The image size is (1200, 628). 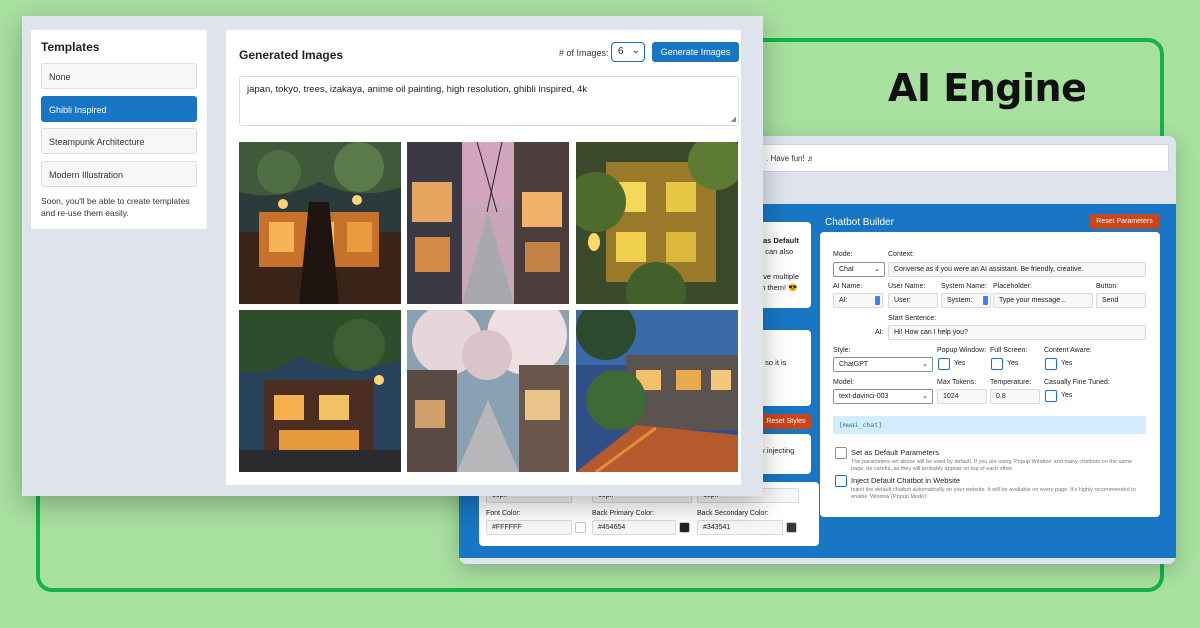 What do you see at coordinates (901, 254) in the screenshot?
I see `context-label: Context:` at bounding box center [901, 254].